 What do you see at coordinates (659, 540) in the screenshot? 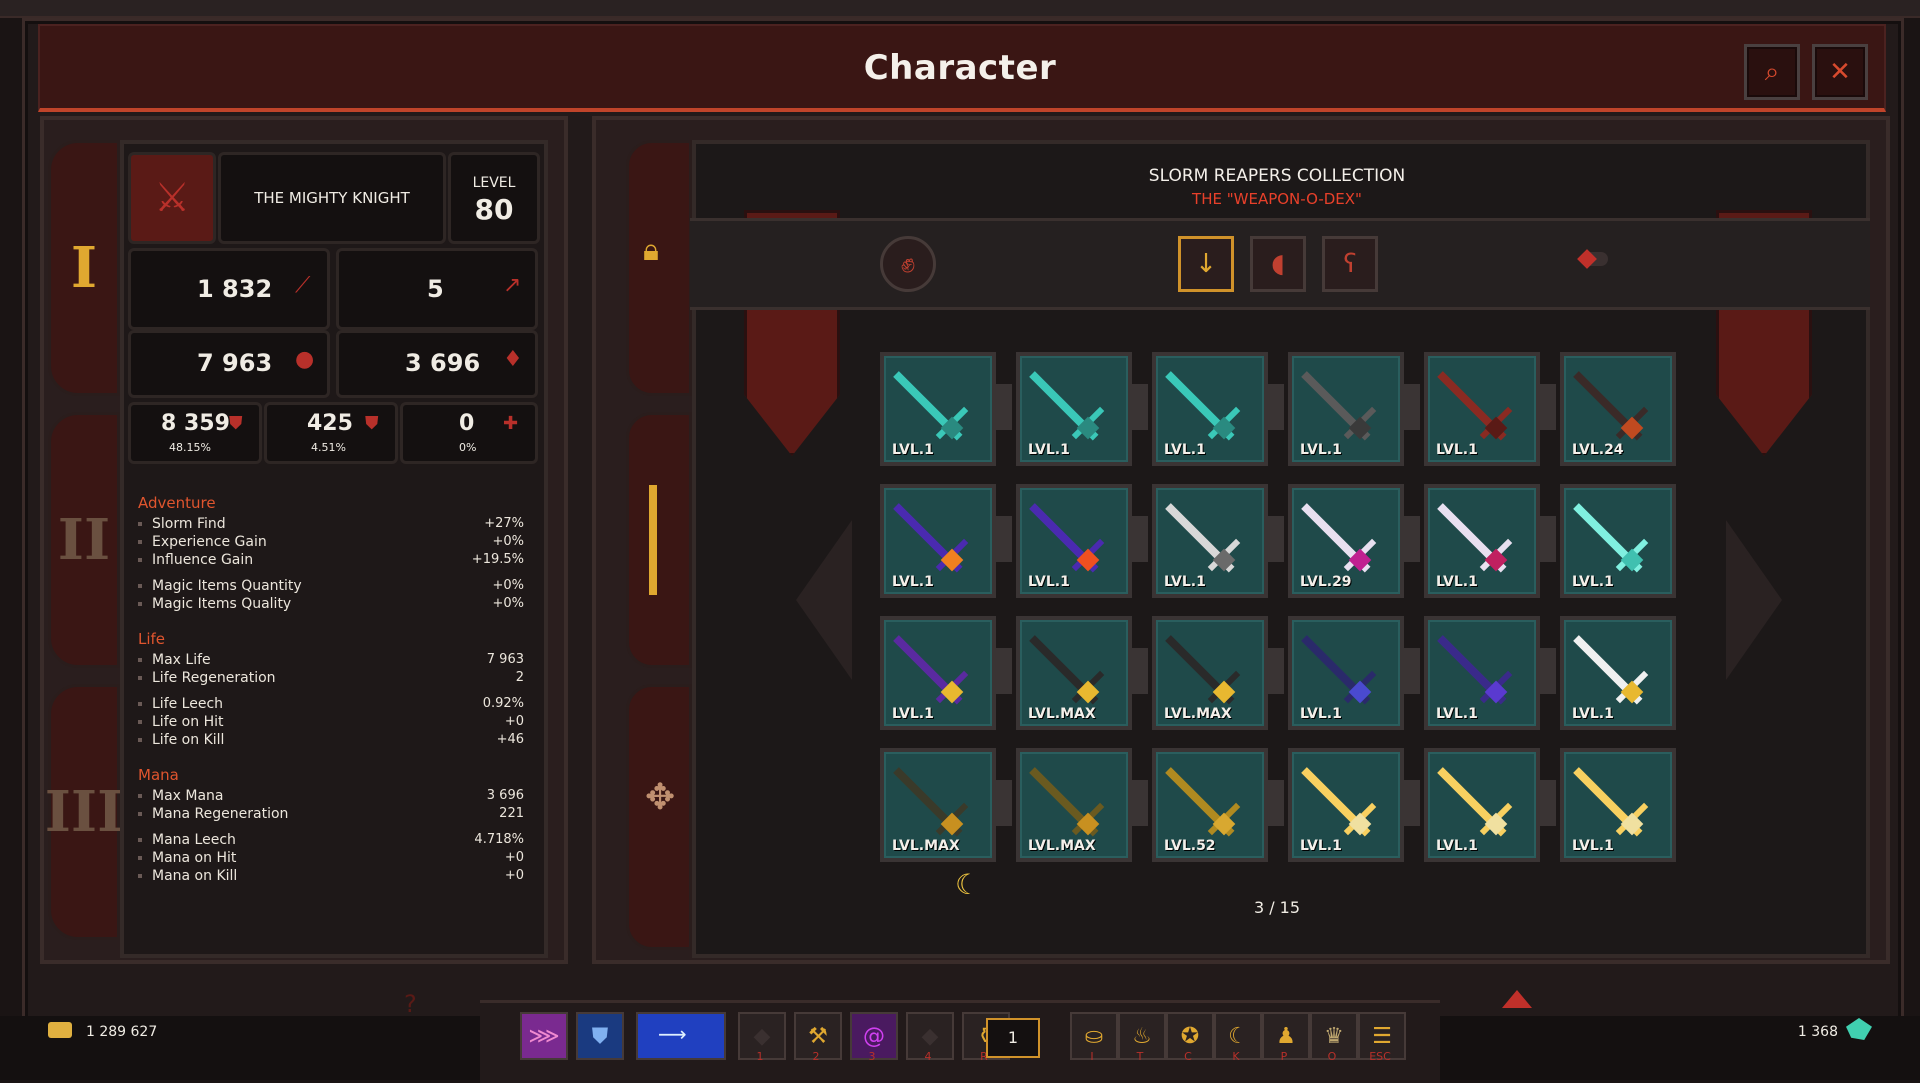
I see `side-tab-weapons` at bounding box center [659, 540].